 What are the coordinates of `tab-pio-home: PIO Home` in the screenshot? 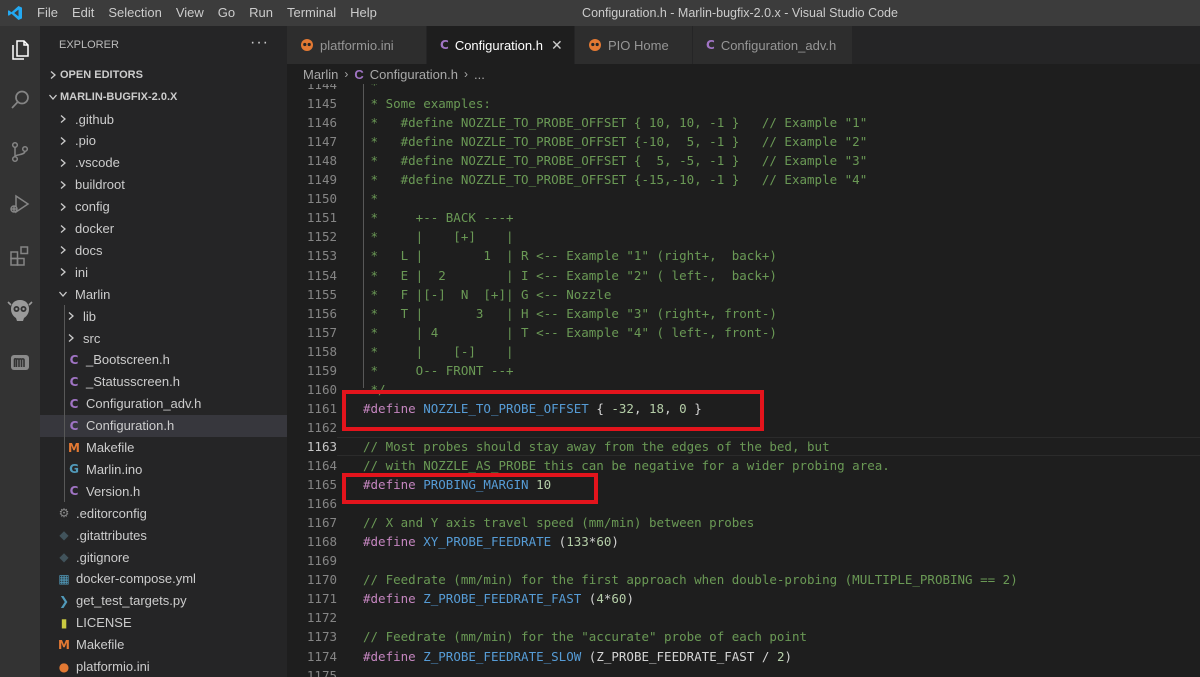 It's located at (634, 45).